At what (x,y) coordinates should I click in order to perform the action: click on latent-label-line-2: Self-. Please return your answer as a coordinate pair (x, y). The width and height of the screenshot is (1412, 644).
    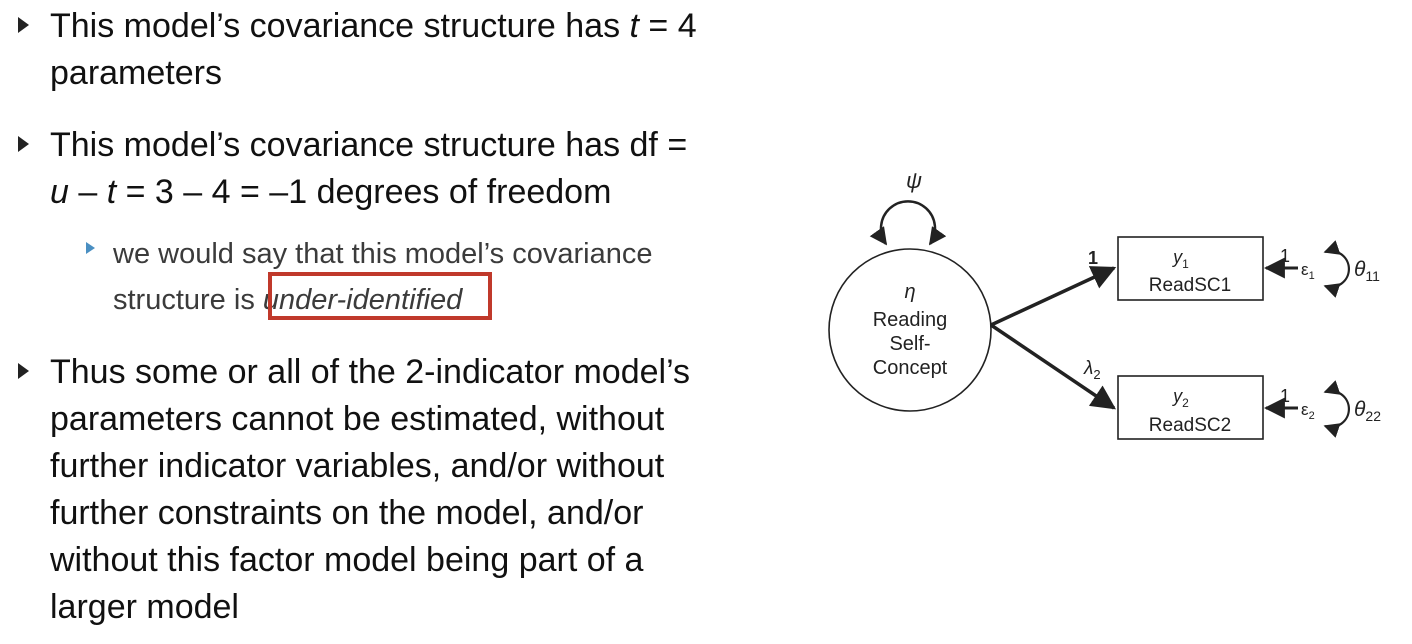
    Looking at the image, I should click on (909, 344).